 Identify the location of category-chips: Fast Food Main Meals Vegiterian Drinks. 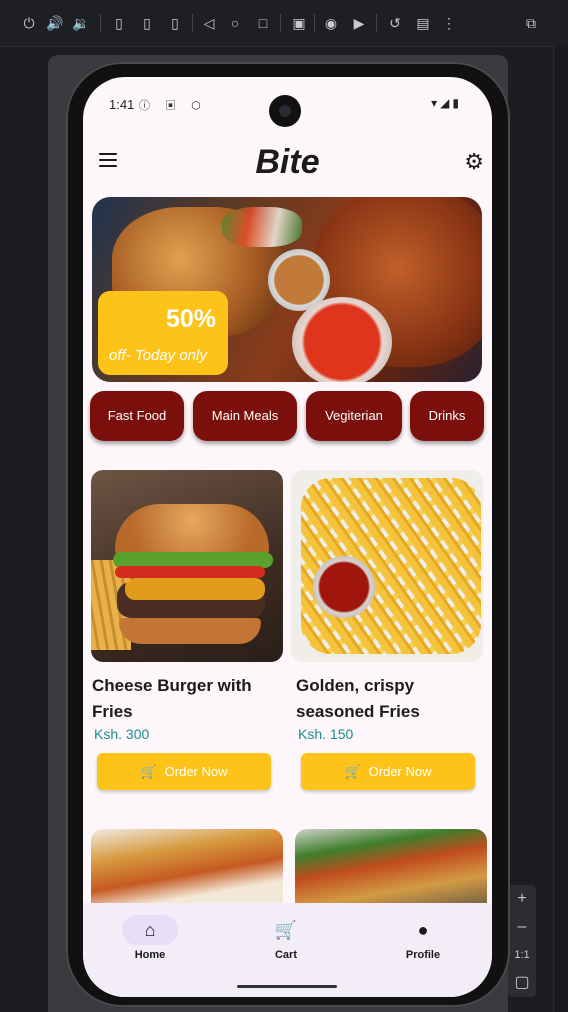
(287, 417).